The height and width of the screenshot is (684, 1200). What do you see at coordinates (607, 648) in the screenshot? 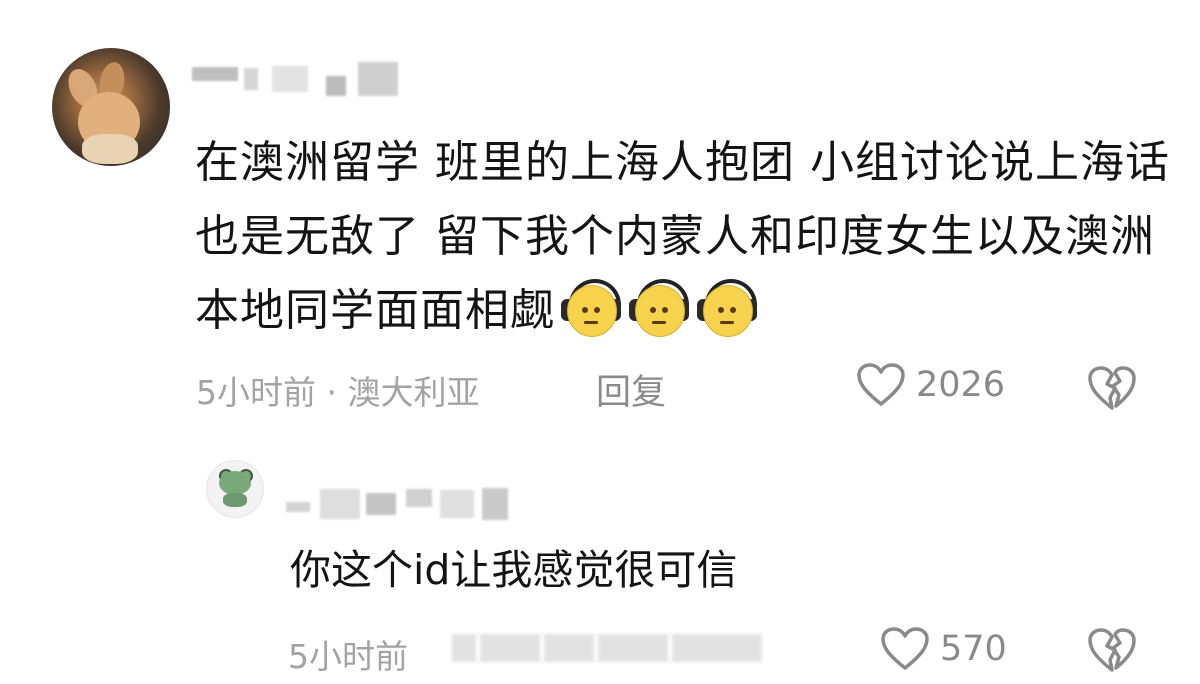
I see `reply-meta-blurred` at bounding box center [607, 648].